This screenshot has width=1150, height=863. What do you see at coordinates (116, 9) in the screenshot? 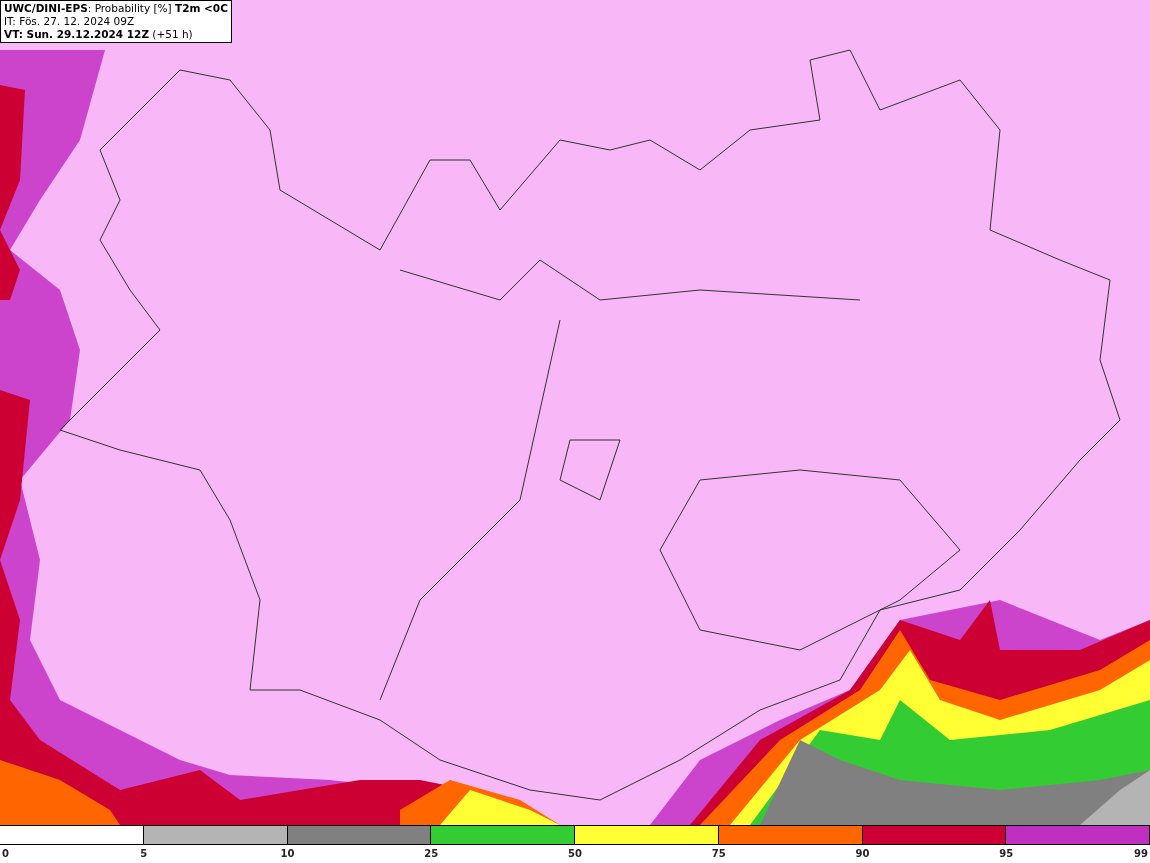
I see `map-title: UWC/DINI-EPS: Probability [%] T2m <0C` at bounding box center [116, 9].